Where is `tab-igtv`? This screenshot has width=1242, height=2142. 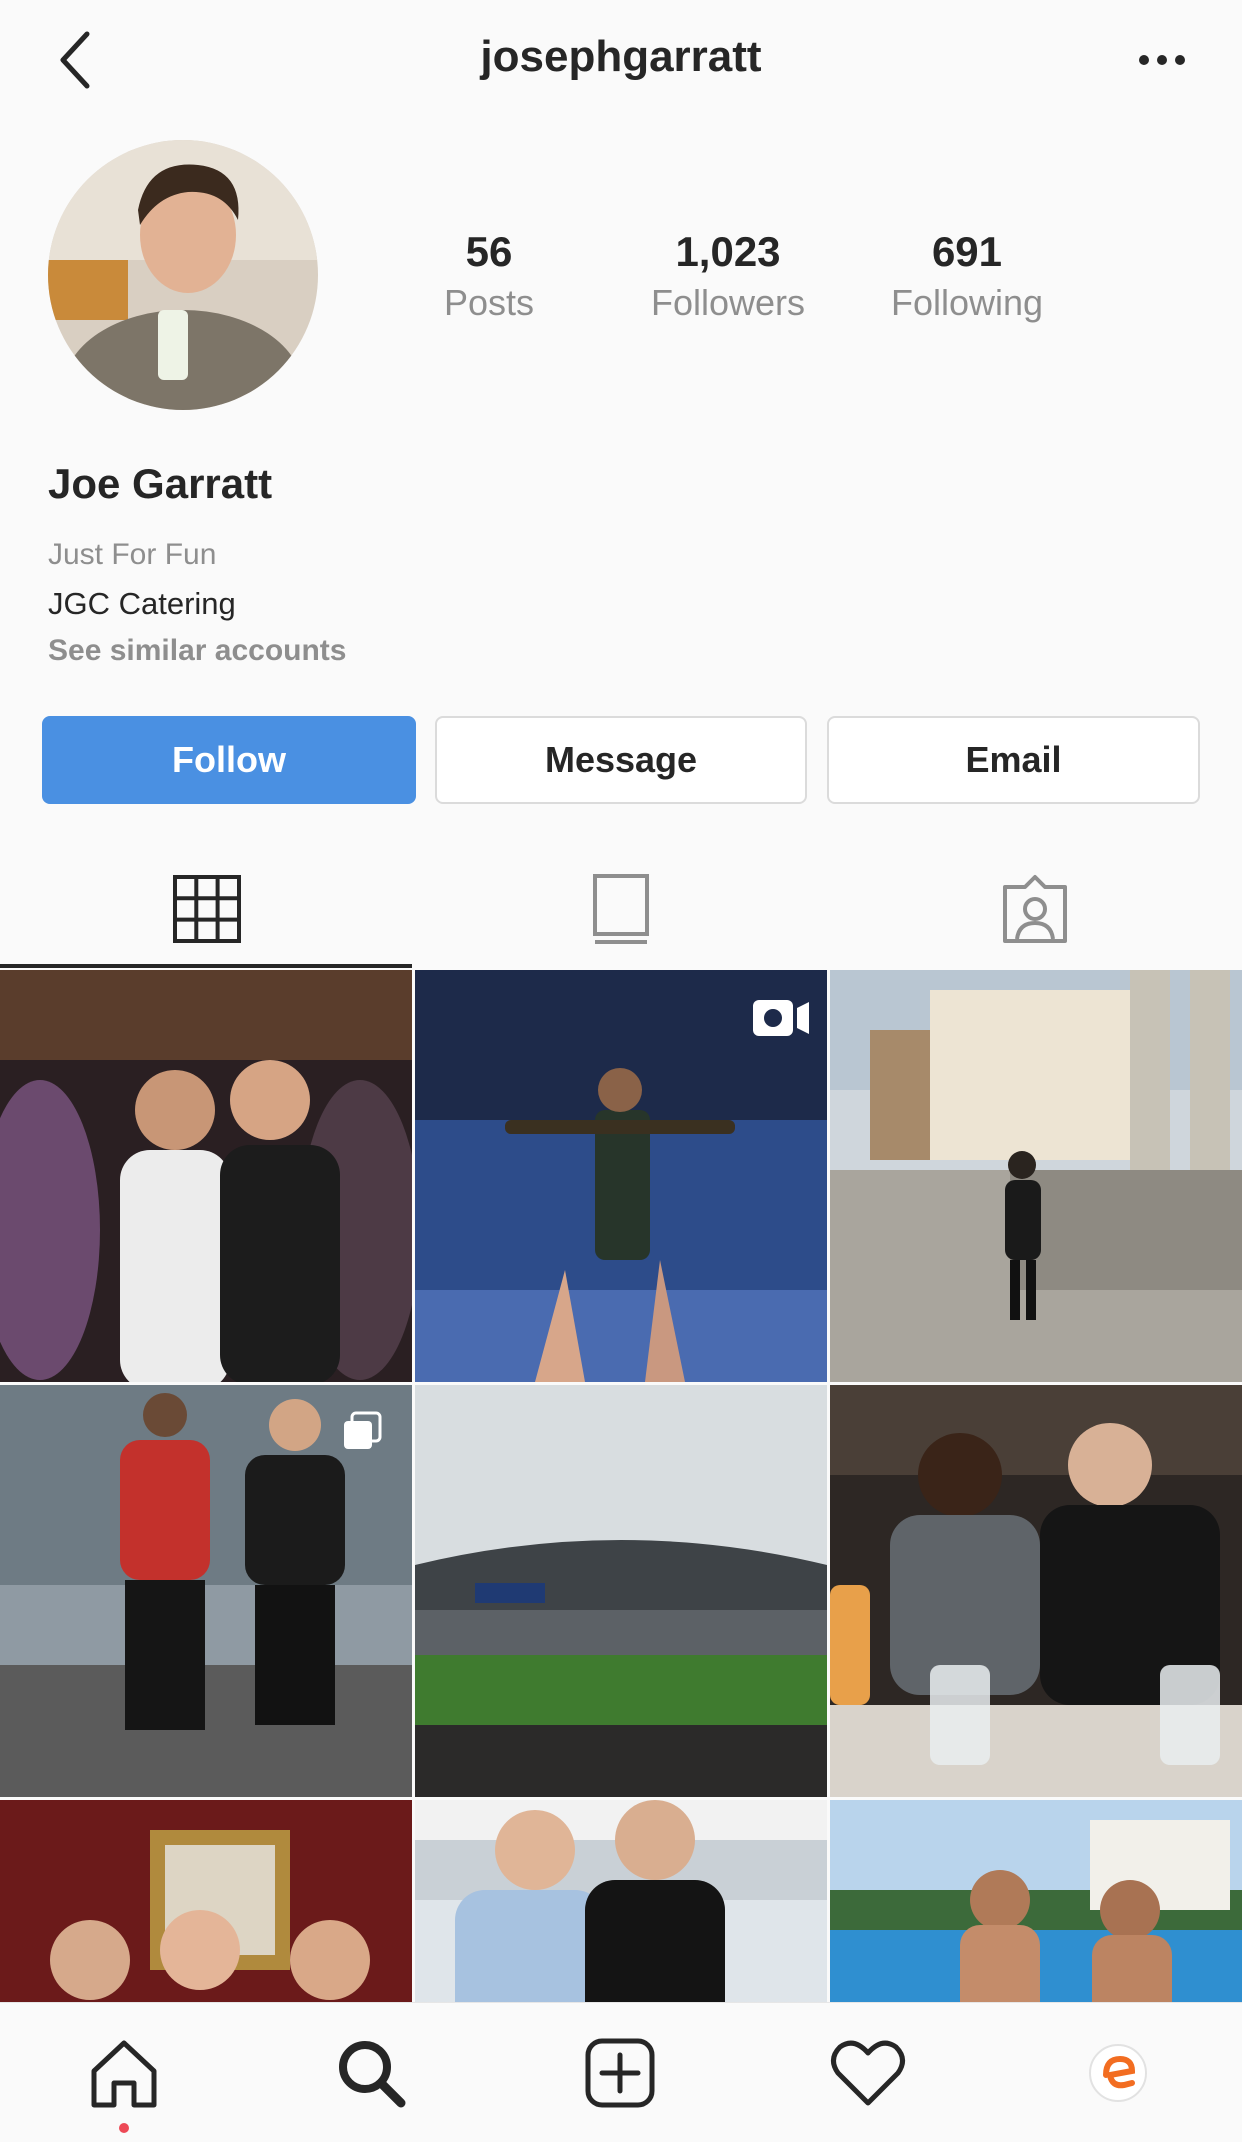 tab-igtv is located at coordinates (621, 909).